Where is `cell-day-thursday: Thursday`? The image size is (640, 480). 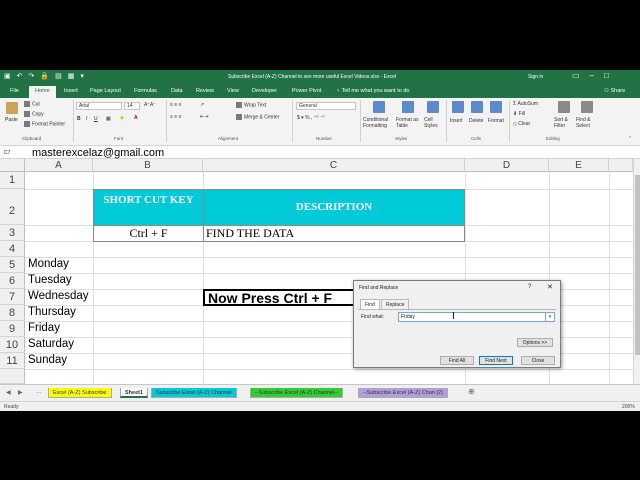 cell-day-thursday: Thursday is located at coordinates (52, 312).